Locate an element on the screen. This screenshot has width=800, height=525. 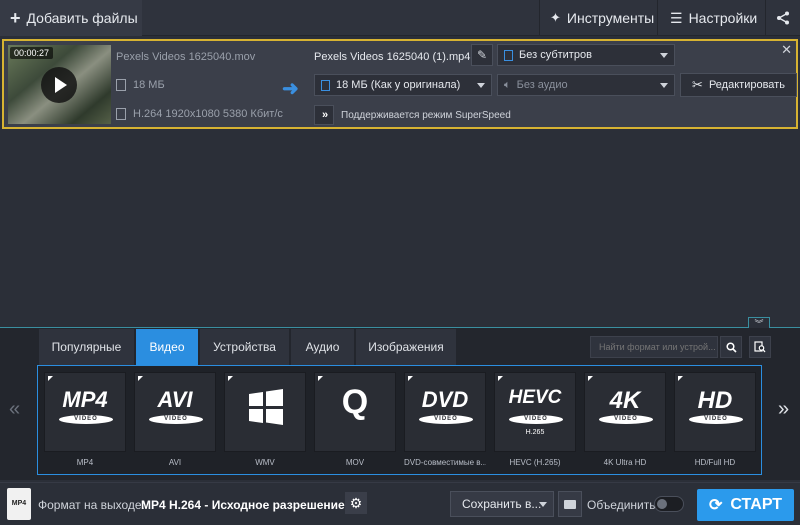
detect-device-button is located at coordinates (760, 347).